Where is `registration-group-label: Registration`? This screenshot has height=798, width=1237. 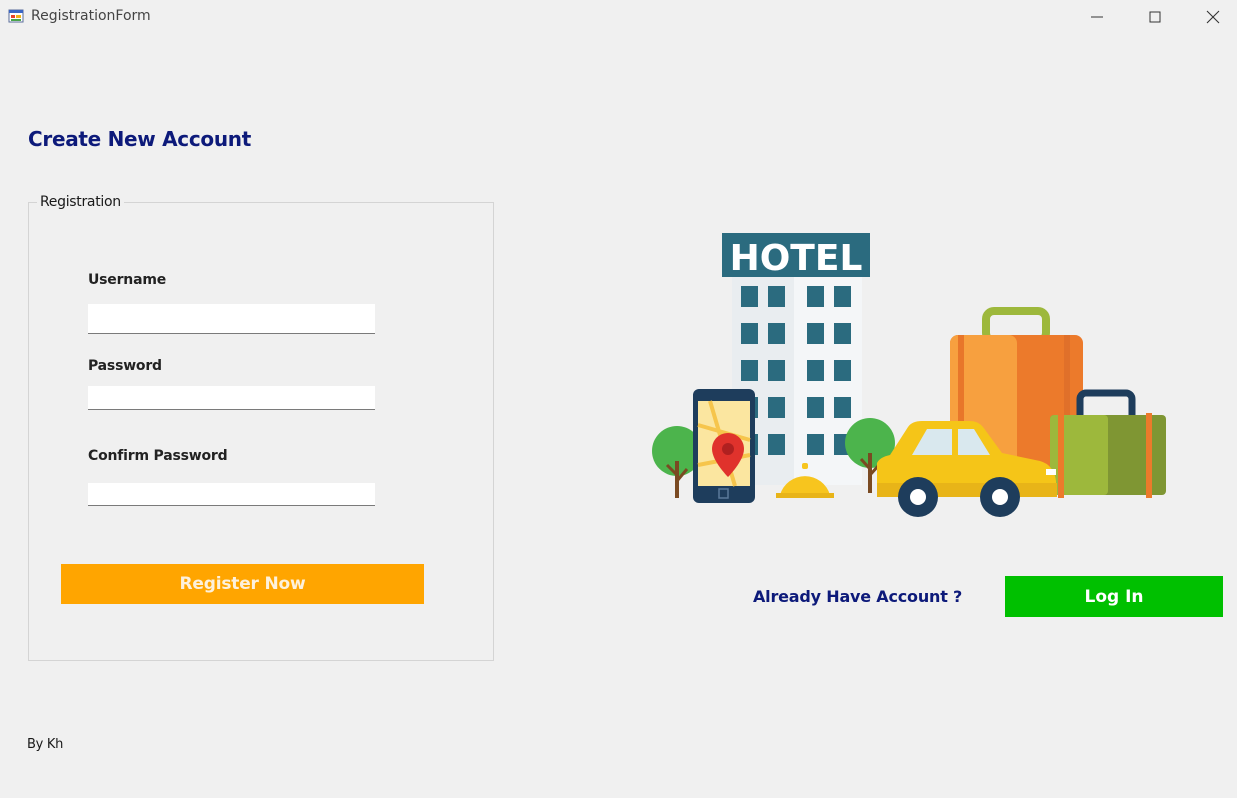 registration-group-label: Registration is located at coordinates (80, 202).